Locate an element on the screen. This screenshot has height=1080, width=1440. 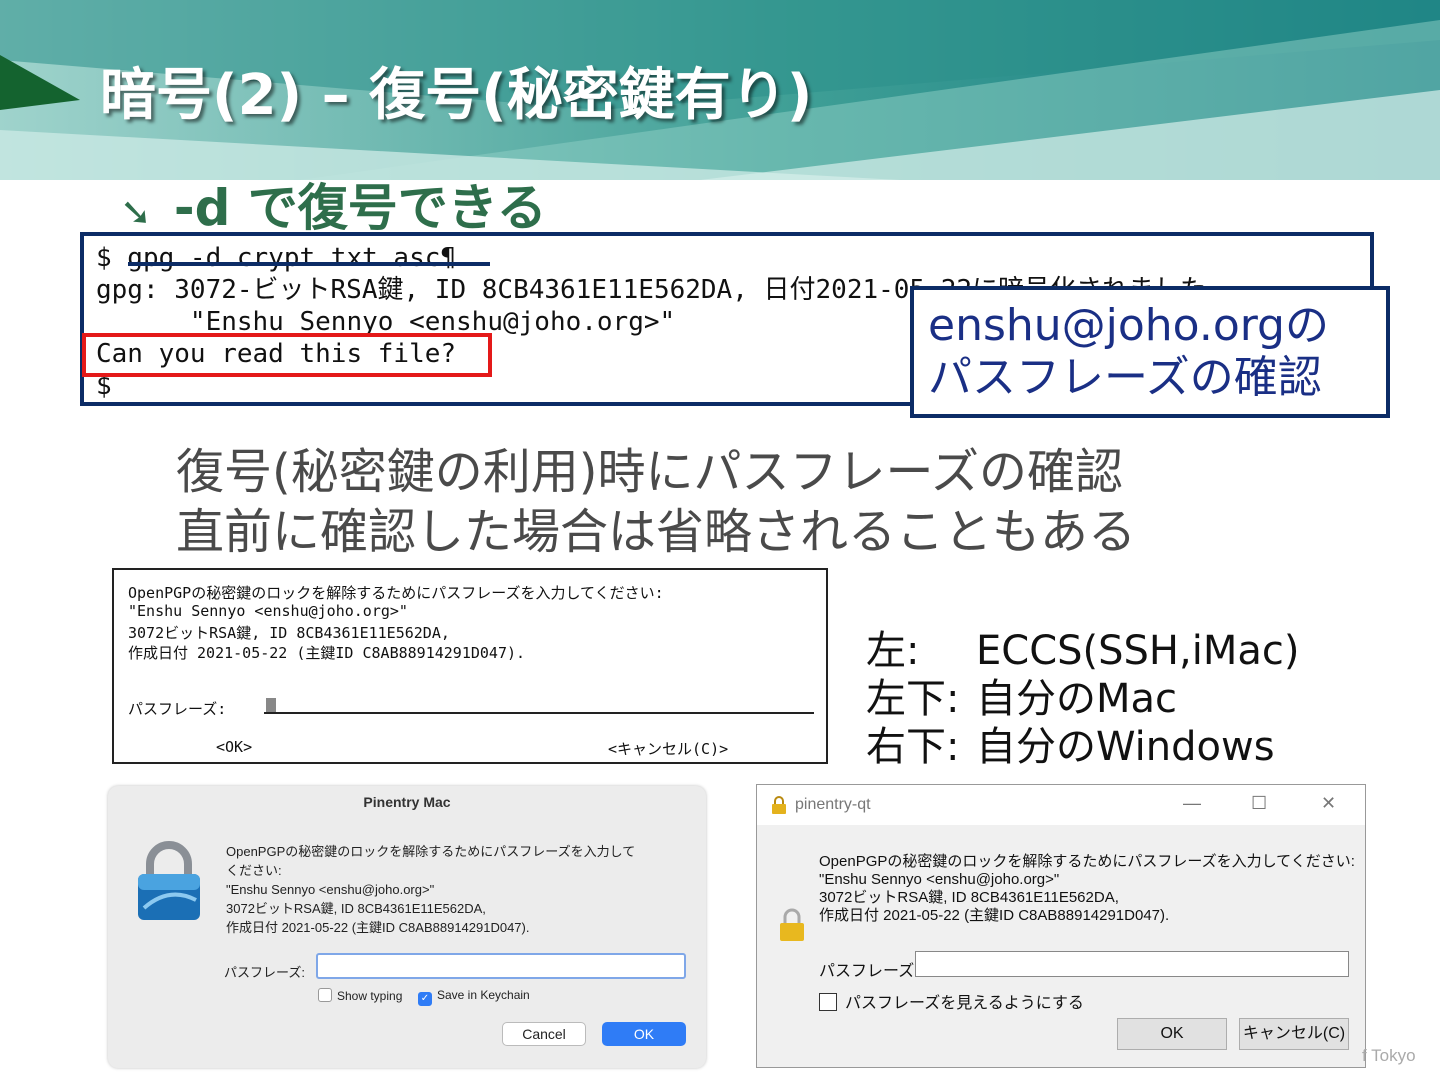
mac-passphrase-input is located at coordinates (501, 966).